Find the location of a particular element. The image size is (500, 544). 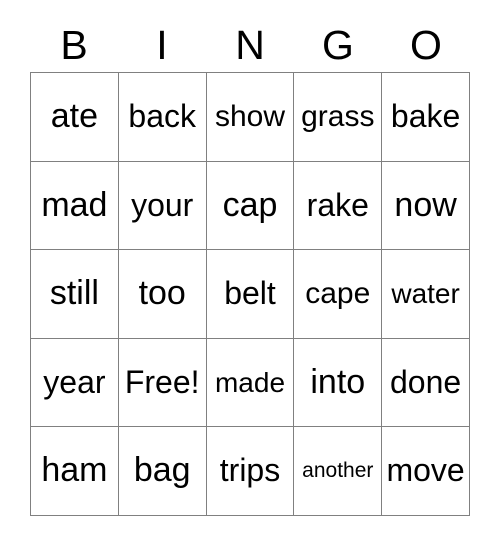

bingo-cell-b3: still is located at coordinates (75, 294).